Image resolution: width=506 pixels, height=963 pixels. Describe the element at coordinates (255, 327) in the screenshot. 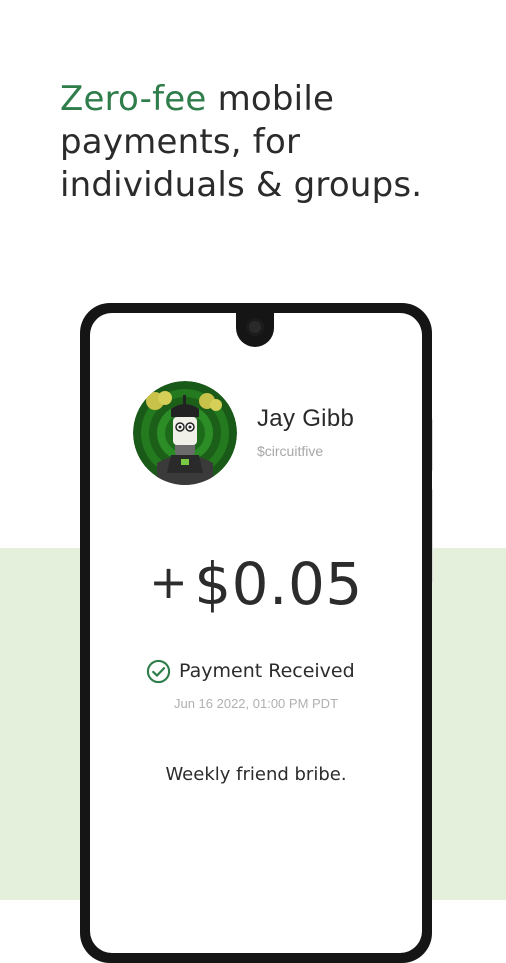

I see `camera-icon` at that location.